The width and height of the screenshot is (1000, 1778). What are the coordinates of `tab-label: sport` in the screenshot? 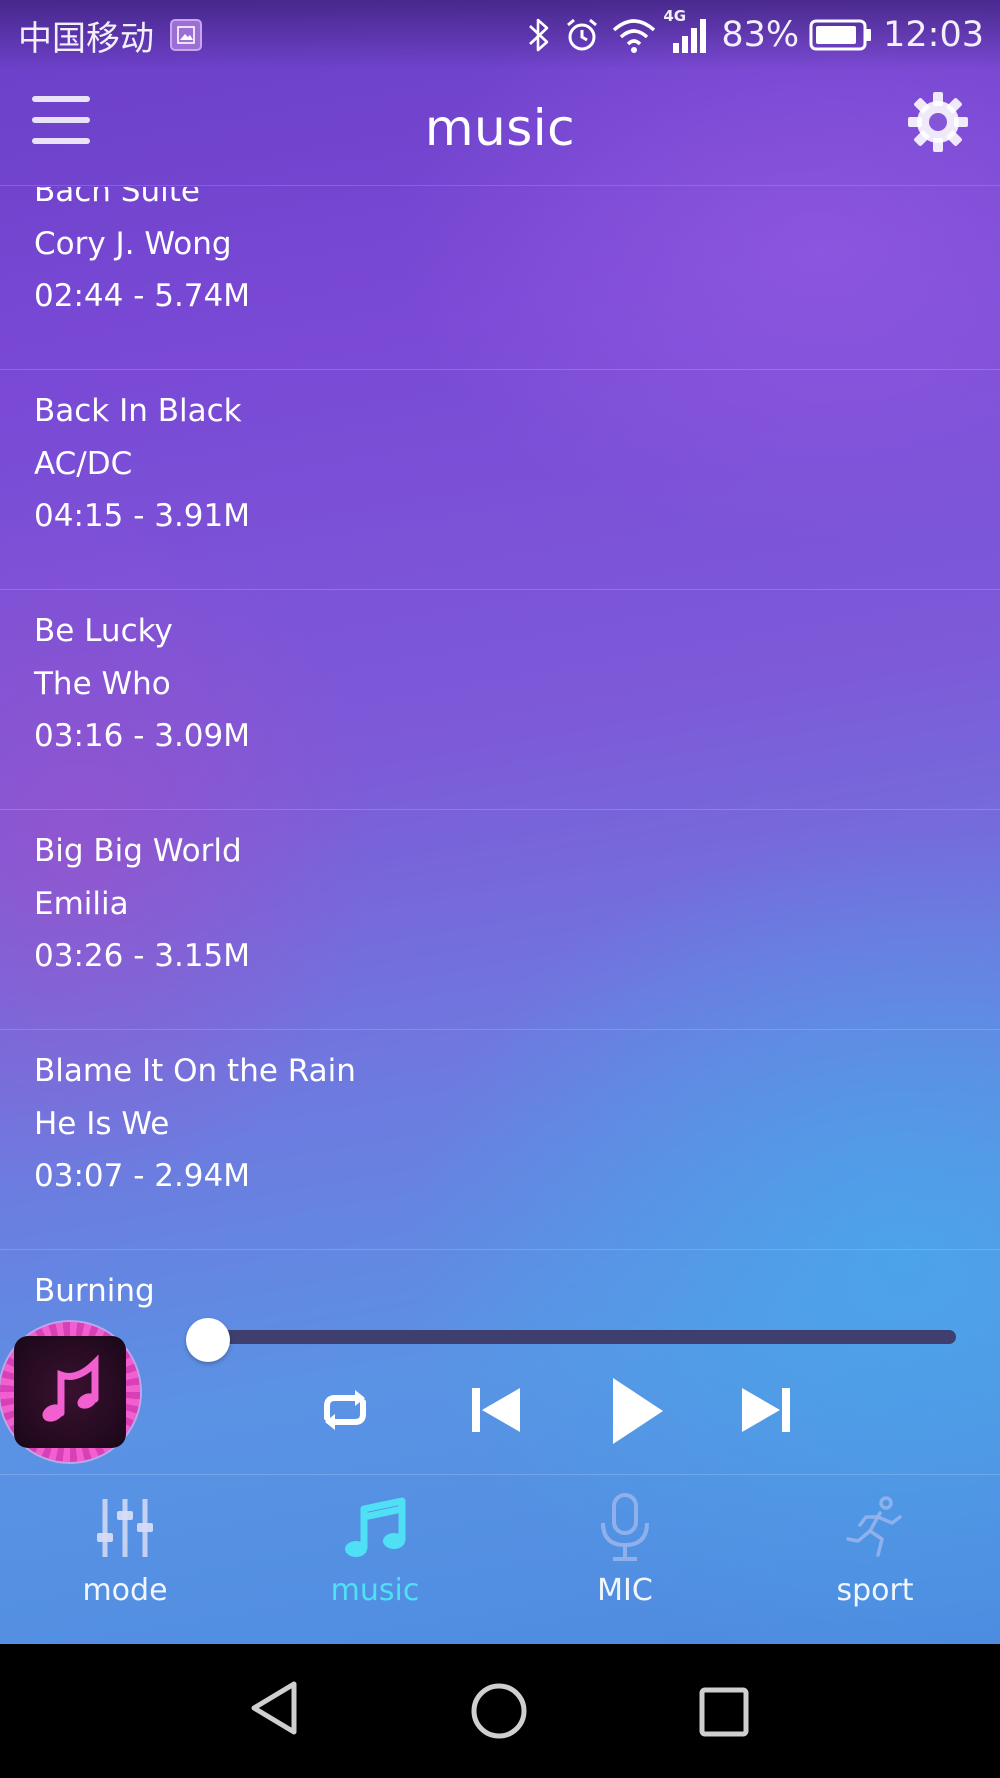 It's located at (875, 1590).